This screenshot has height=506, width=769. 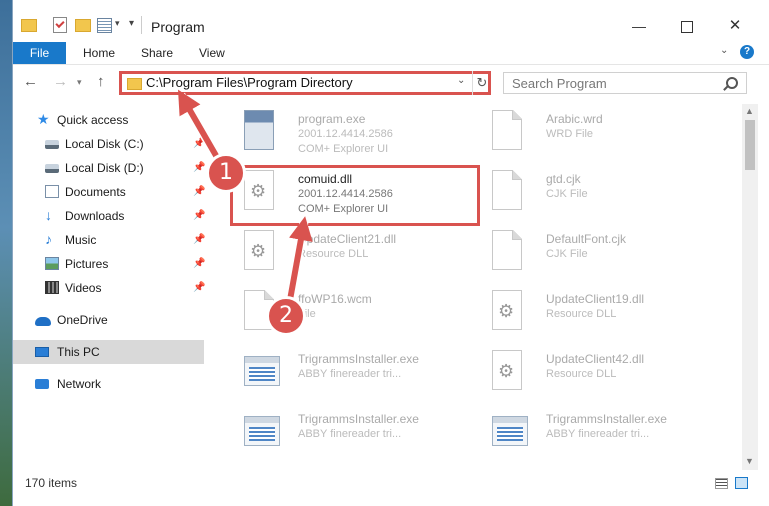 What do you see at coordinates (749, 461) in the screenshot?
I see `scroll-down-icon: ▼` at bounding box center [749, 461].